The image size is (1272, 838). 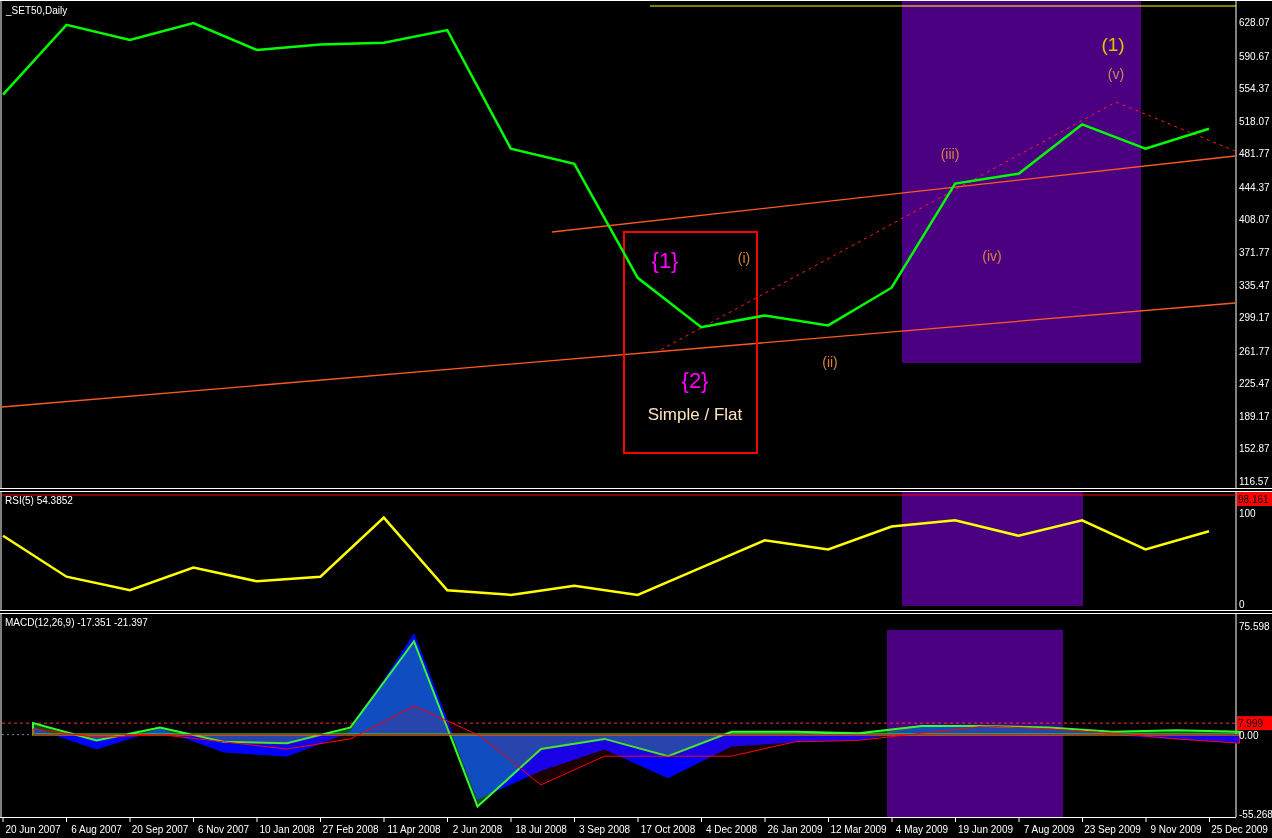 What do you see at coordinates (985, 829) in the screenshot?
I see `date-label: 19 Jun 2009` at bounding box center [985, 829].